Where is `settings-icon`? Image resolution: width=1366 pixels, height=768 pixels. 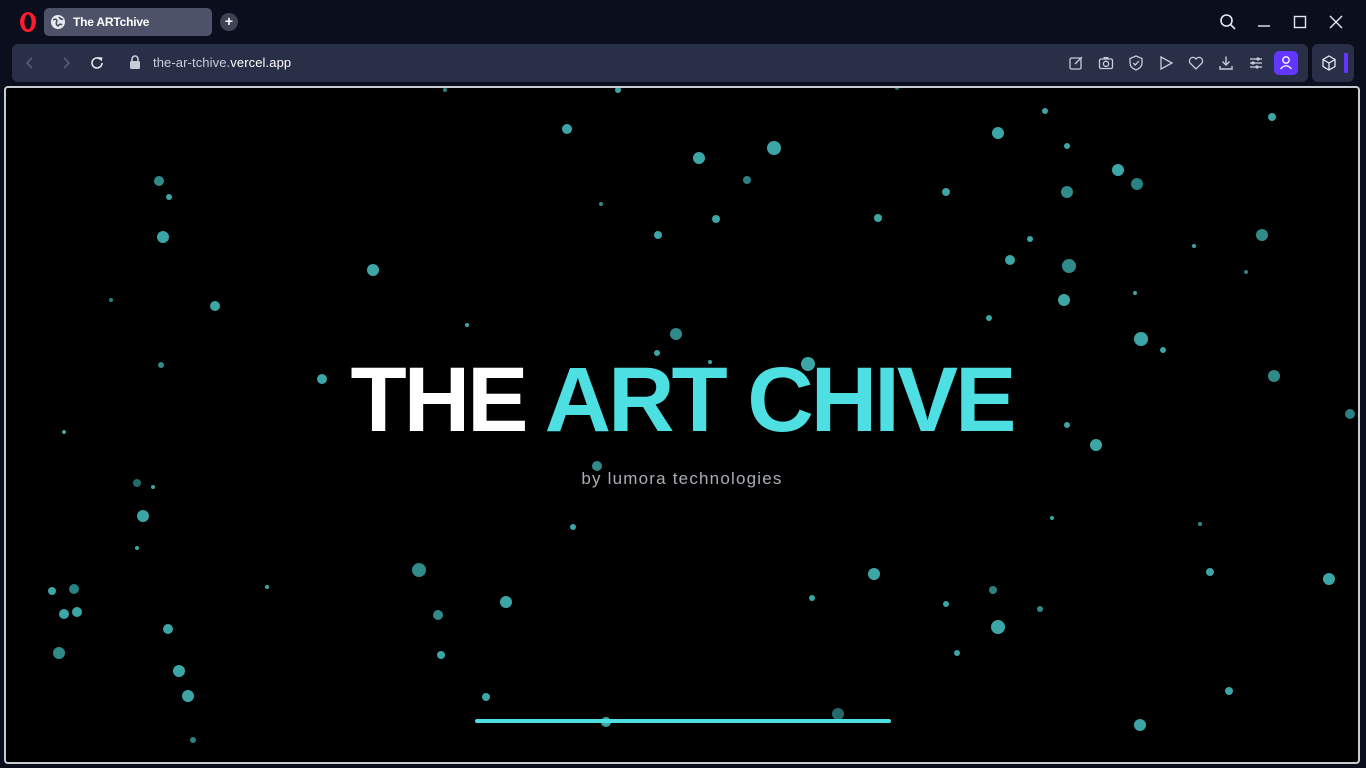 settings-icon is located at coordinates (1256, 63).